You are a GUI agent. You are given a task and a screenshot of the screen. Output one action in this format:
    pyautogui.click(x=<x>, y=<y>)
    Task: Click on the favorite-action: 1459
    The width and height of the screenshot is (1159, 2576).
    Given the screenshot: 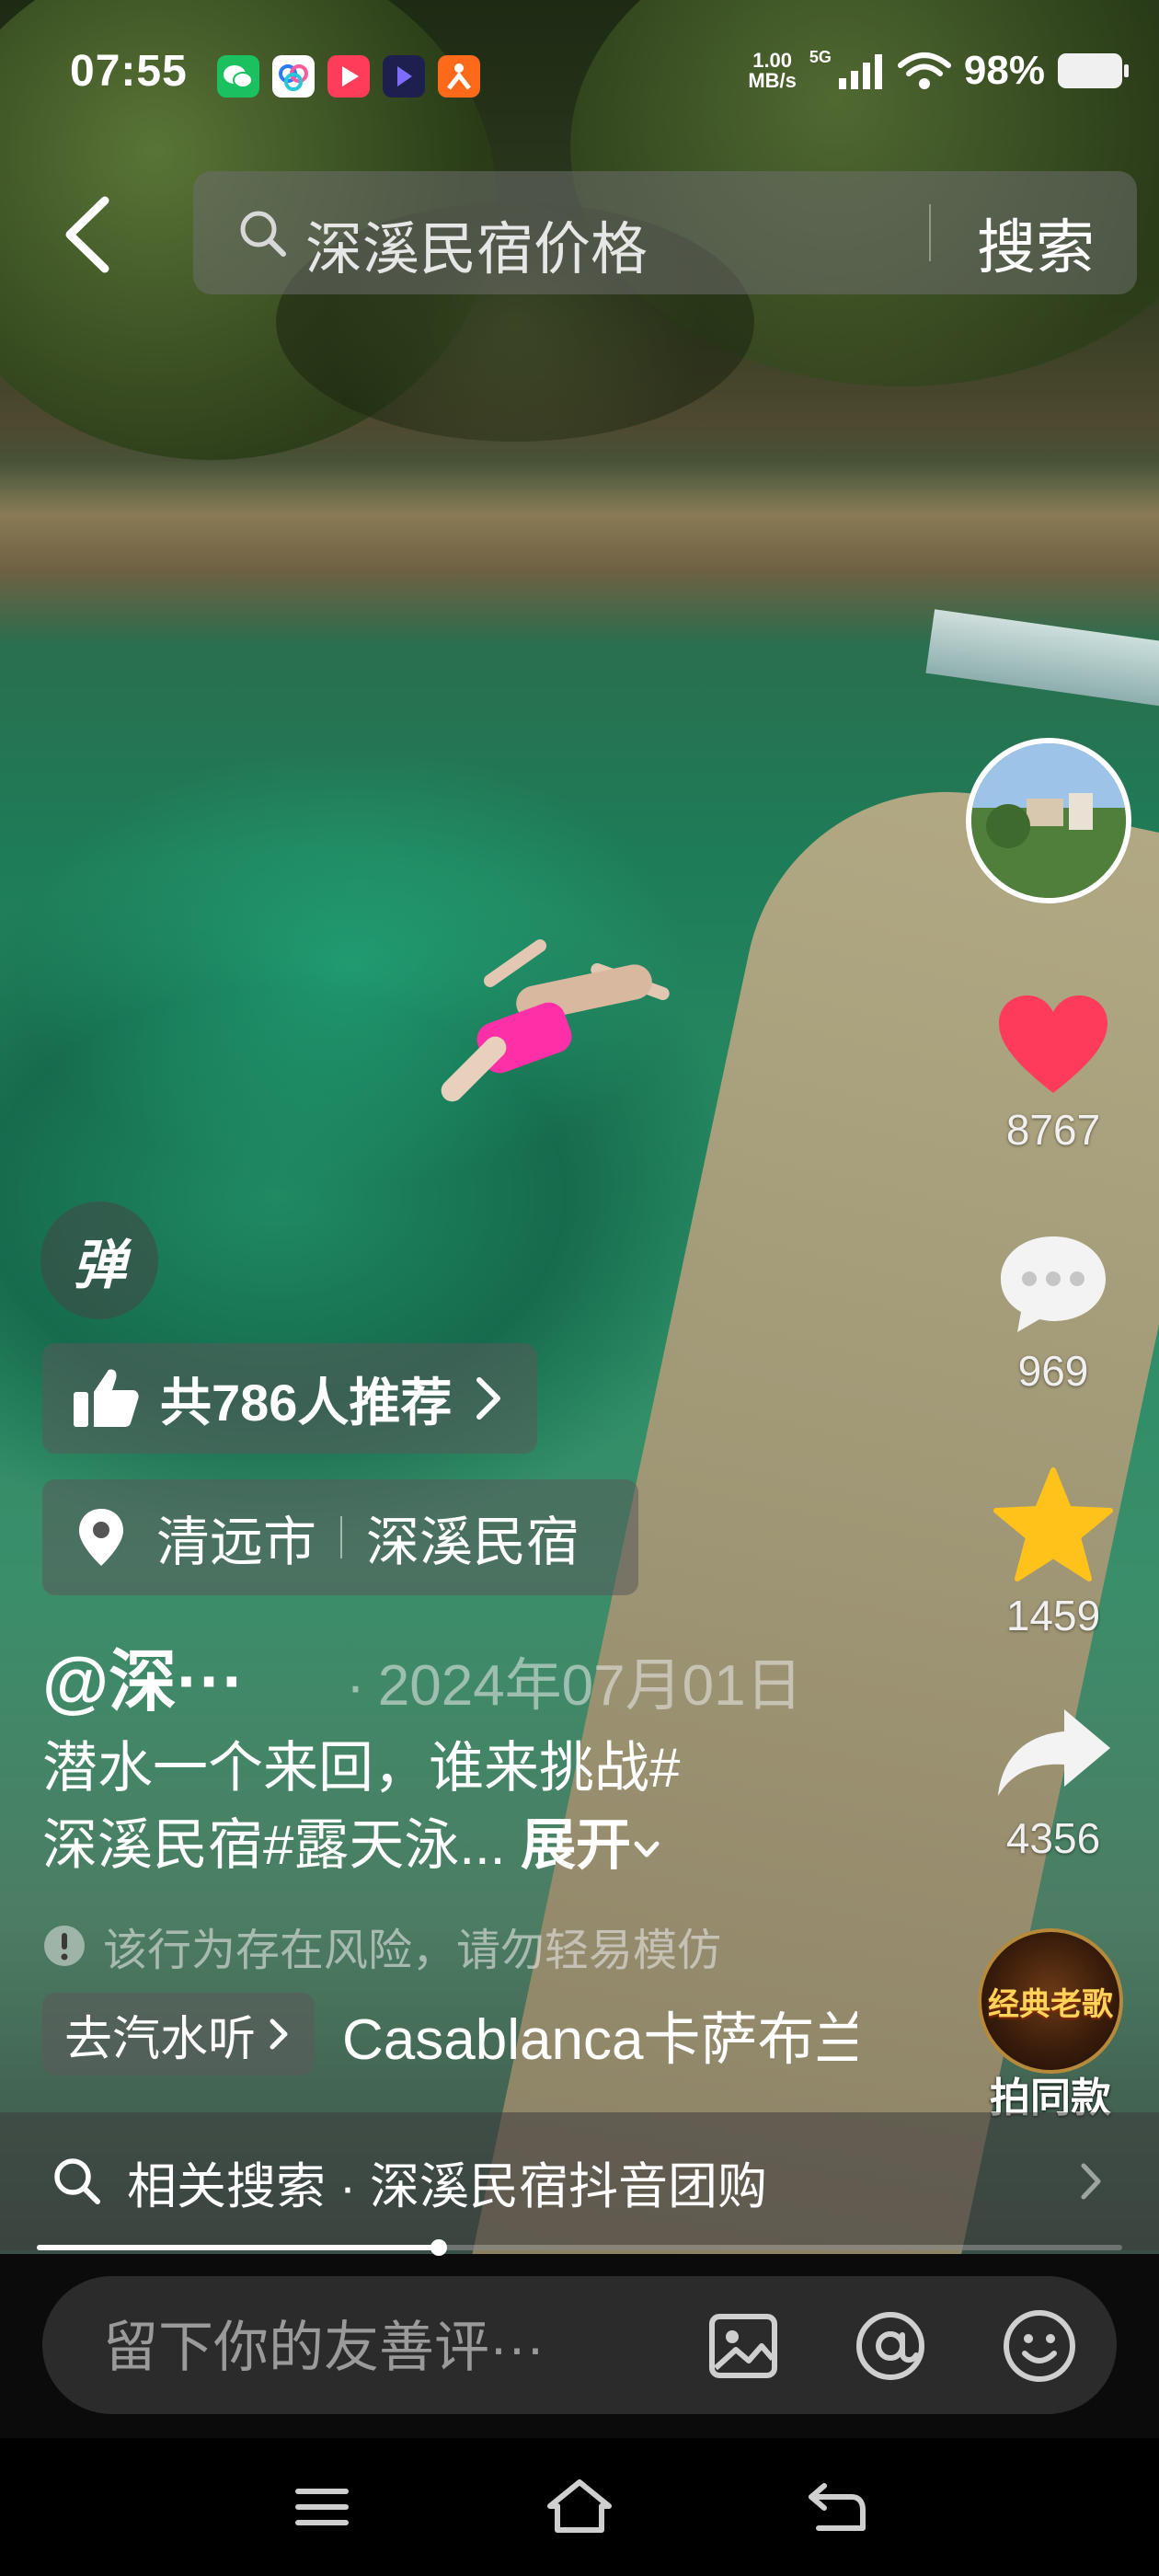 What is the action you would take?
    pyautogui.click(x=1053, y=1553)
    